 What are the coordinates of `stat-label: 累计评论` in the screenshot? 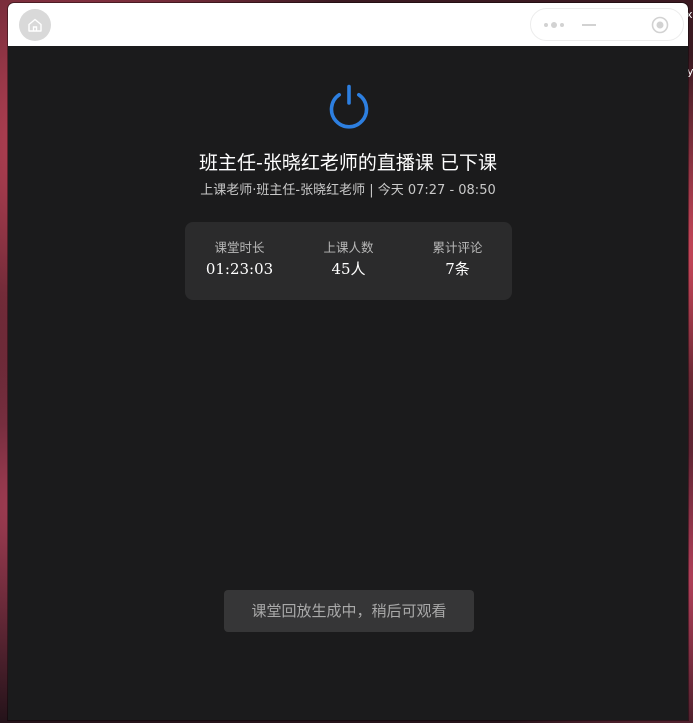 It's located at (457, 247).